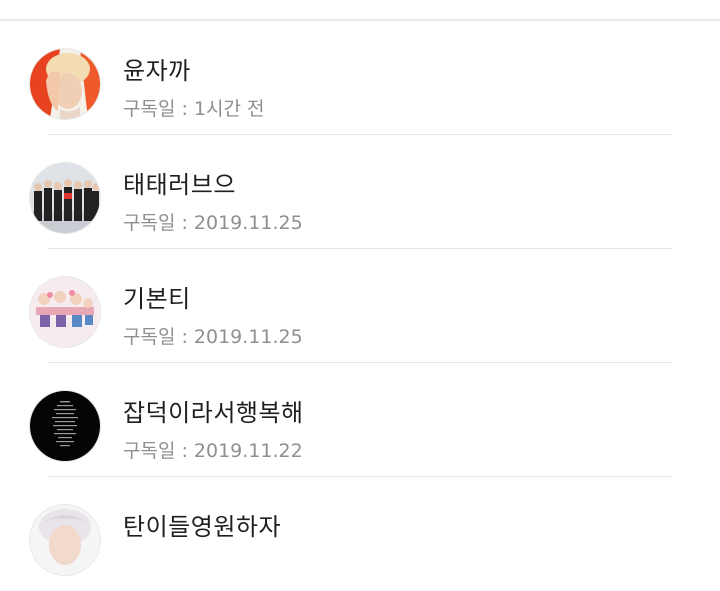 This screenshot has width=720, height=591. Describe the element at coordinates (179, 185) in the screenshot. I see `subscriber-name: 태태러브으` at that location.